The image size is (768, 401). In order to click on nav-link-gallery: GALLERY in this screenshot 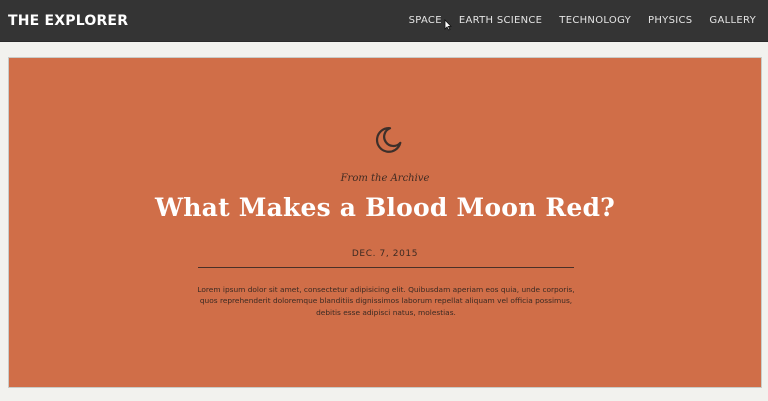, I will do `click(732, 20)`.